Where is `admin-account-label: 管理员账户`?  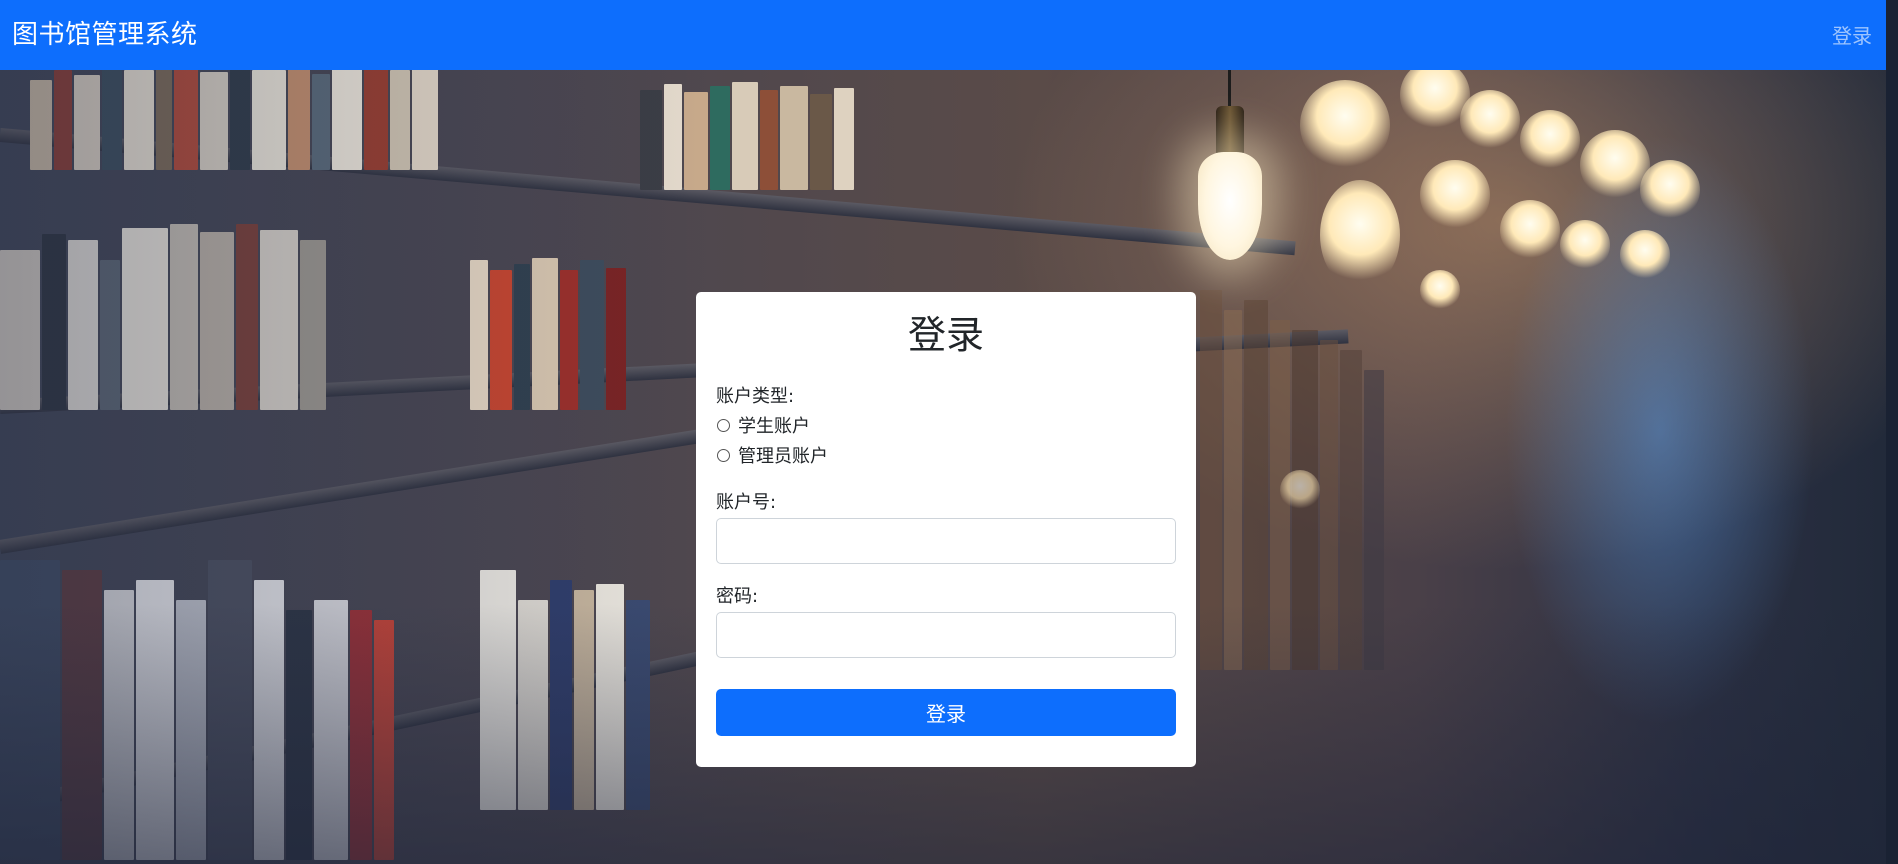 admin-account-label: 管理员账户 is located at coordinates (783, 455).